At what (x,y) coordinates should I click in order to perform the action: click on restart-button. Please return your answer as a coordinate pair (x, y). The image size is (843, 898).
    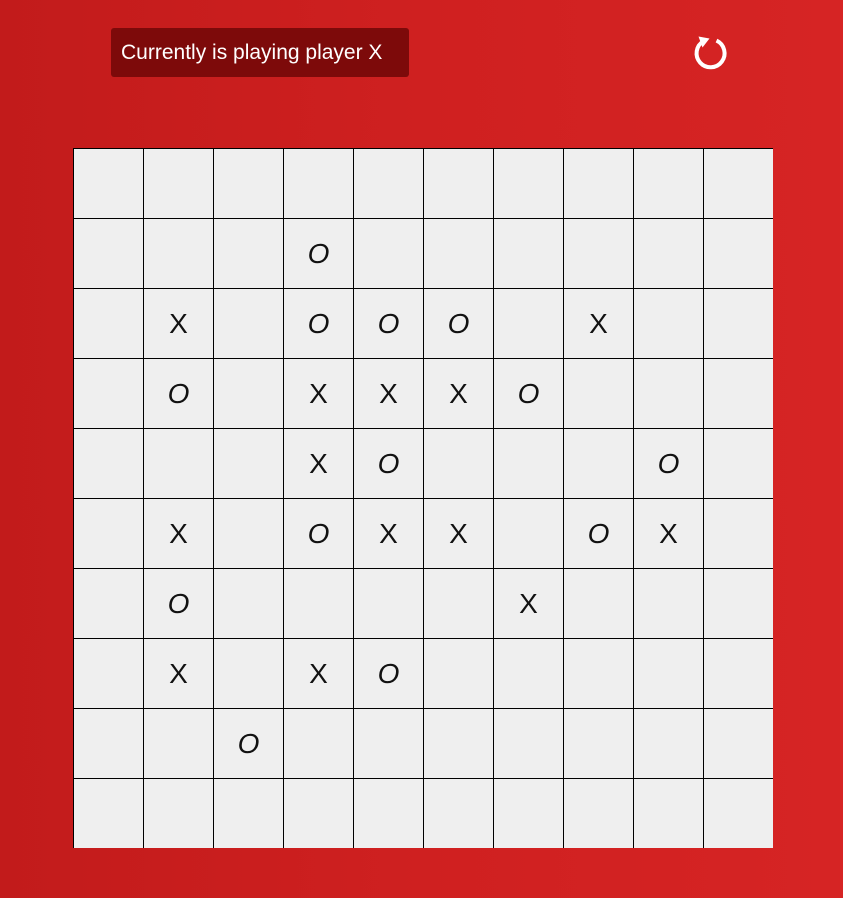
    Looking at the image, I should click on (711, 53).